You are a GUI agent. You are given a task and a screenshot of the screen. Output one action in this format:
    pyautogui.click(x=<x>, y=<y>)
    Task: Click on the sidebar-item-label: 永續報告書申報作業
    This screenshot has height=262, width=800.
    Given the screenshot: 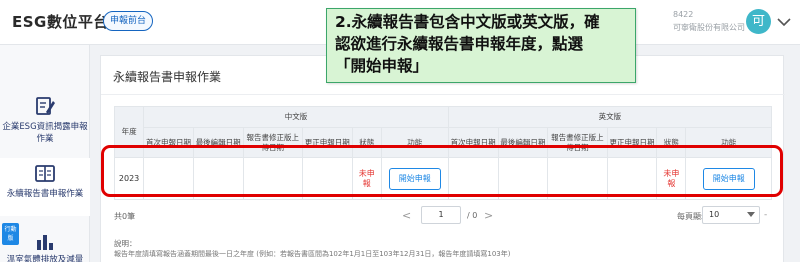 What is the action you would take?
    pyautogui.click(x=45, y=194)
    